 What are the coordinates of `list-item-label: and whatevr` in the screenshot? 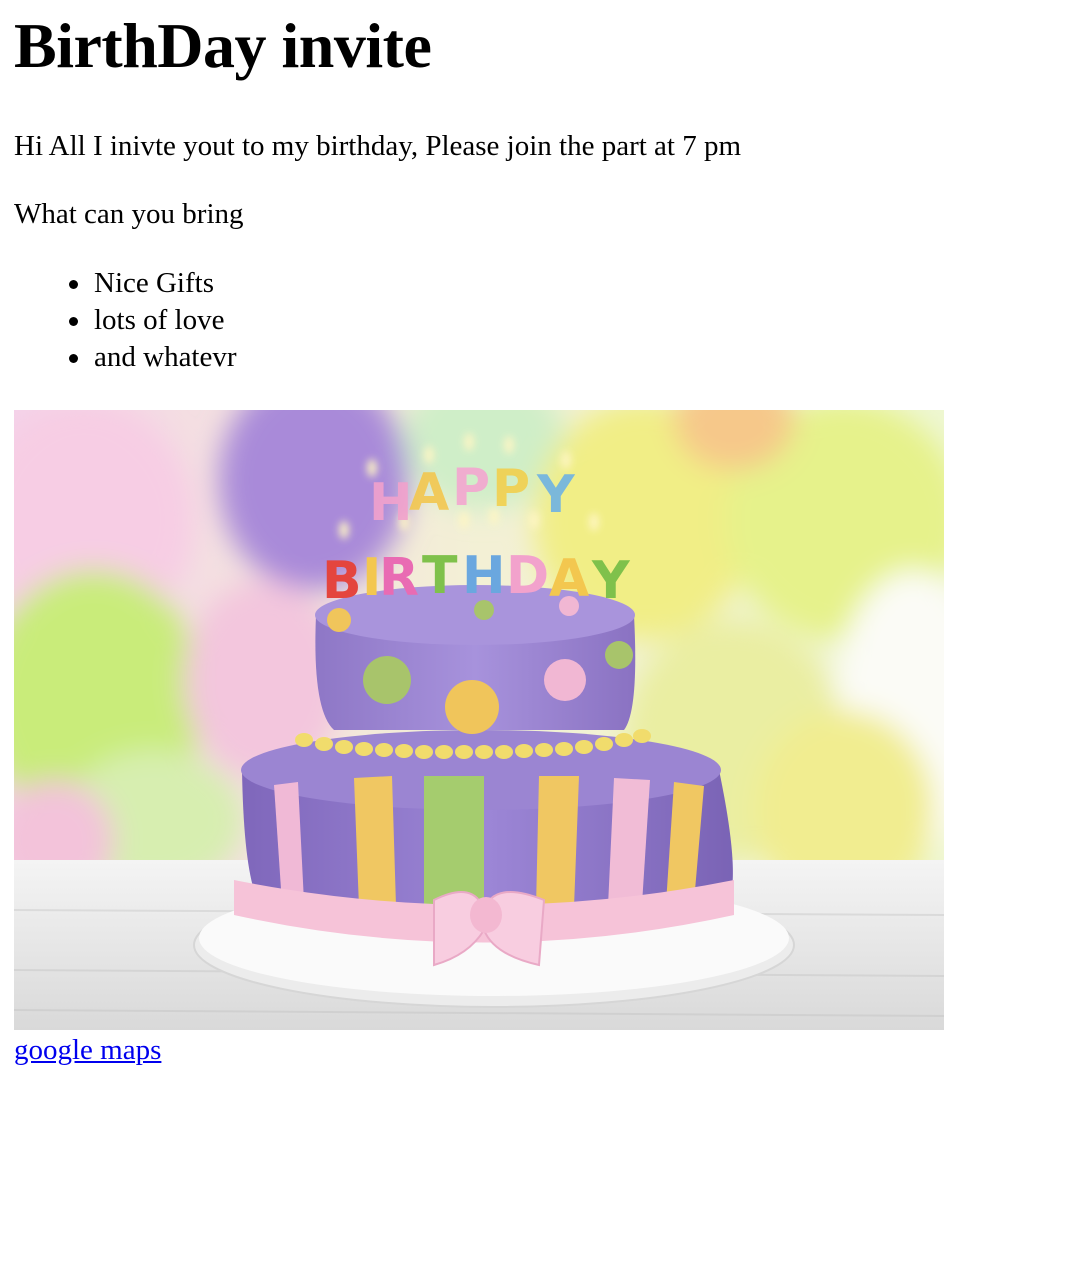 It's located at (165, 357).